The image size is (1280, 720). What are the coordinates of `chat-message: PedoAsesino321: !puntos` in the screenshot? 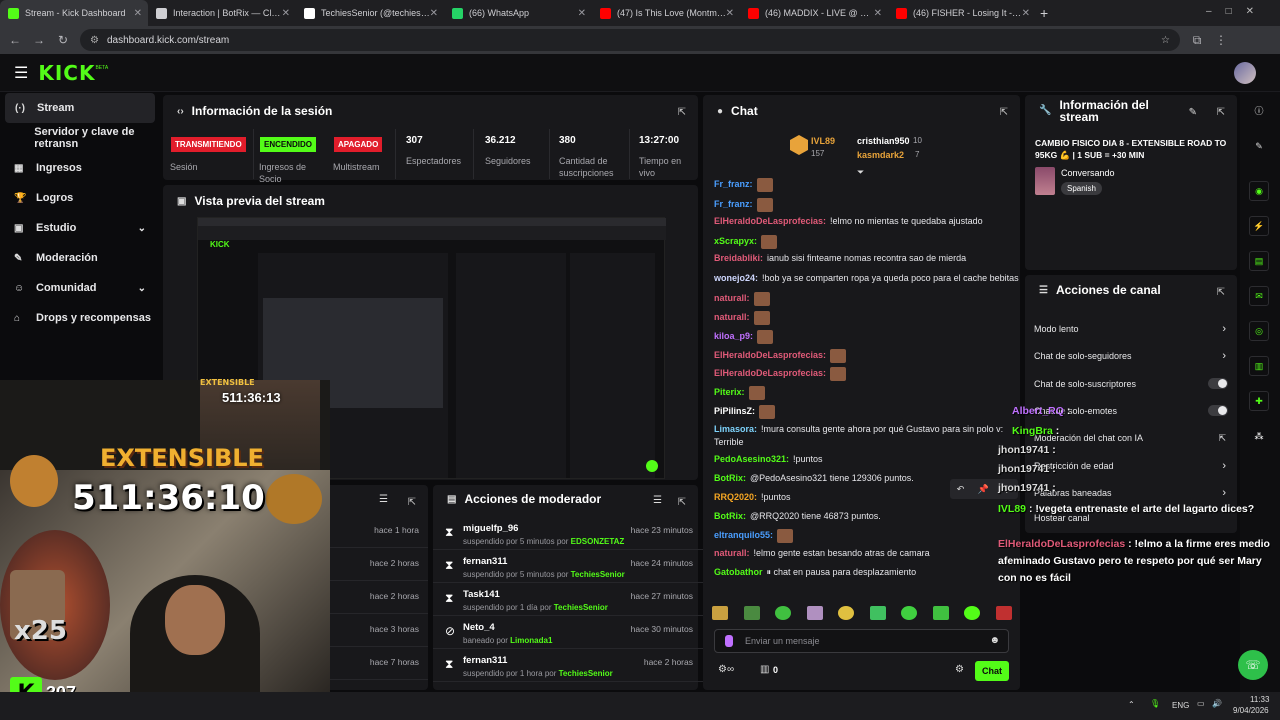 It's located at (768, 459).